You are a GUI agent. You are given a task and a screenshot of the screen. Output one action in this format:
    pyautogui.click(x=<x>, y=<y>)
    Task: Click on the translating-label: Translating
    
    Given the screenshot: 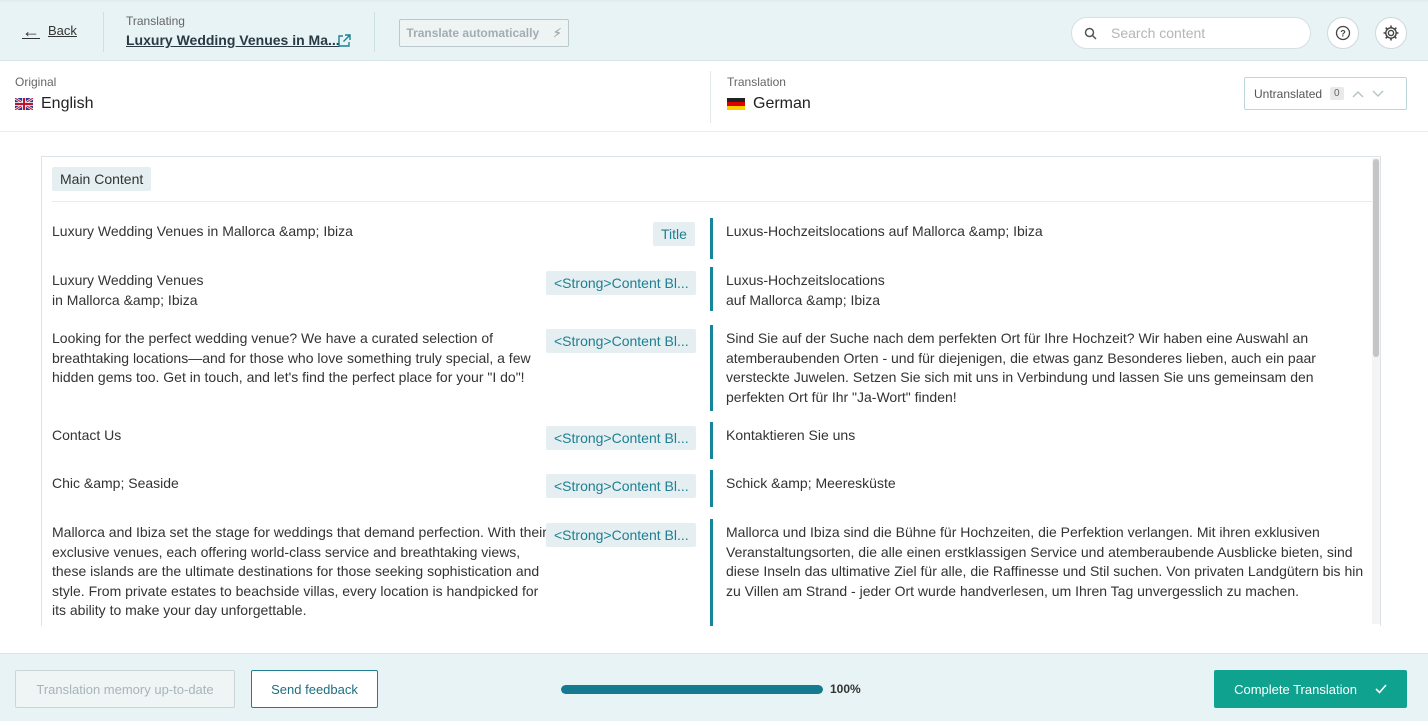 What is the action you would take?
    pyautogui.click(x=155, y=21)
    